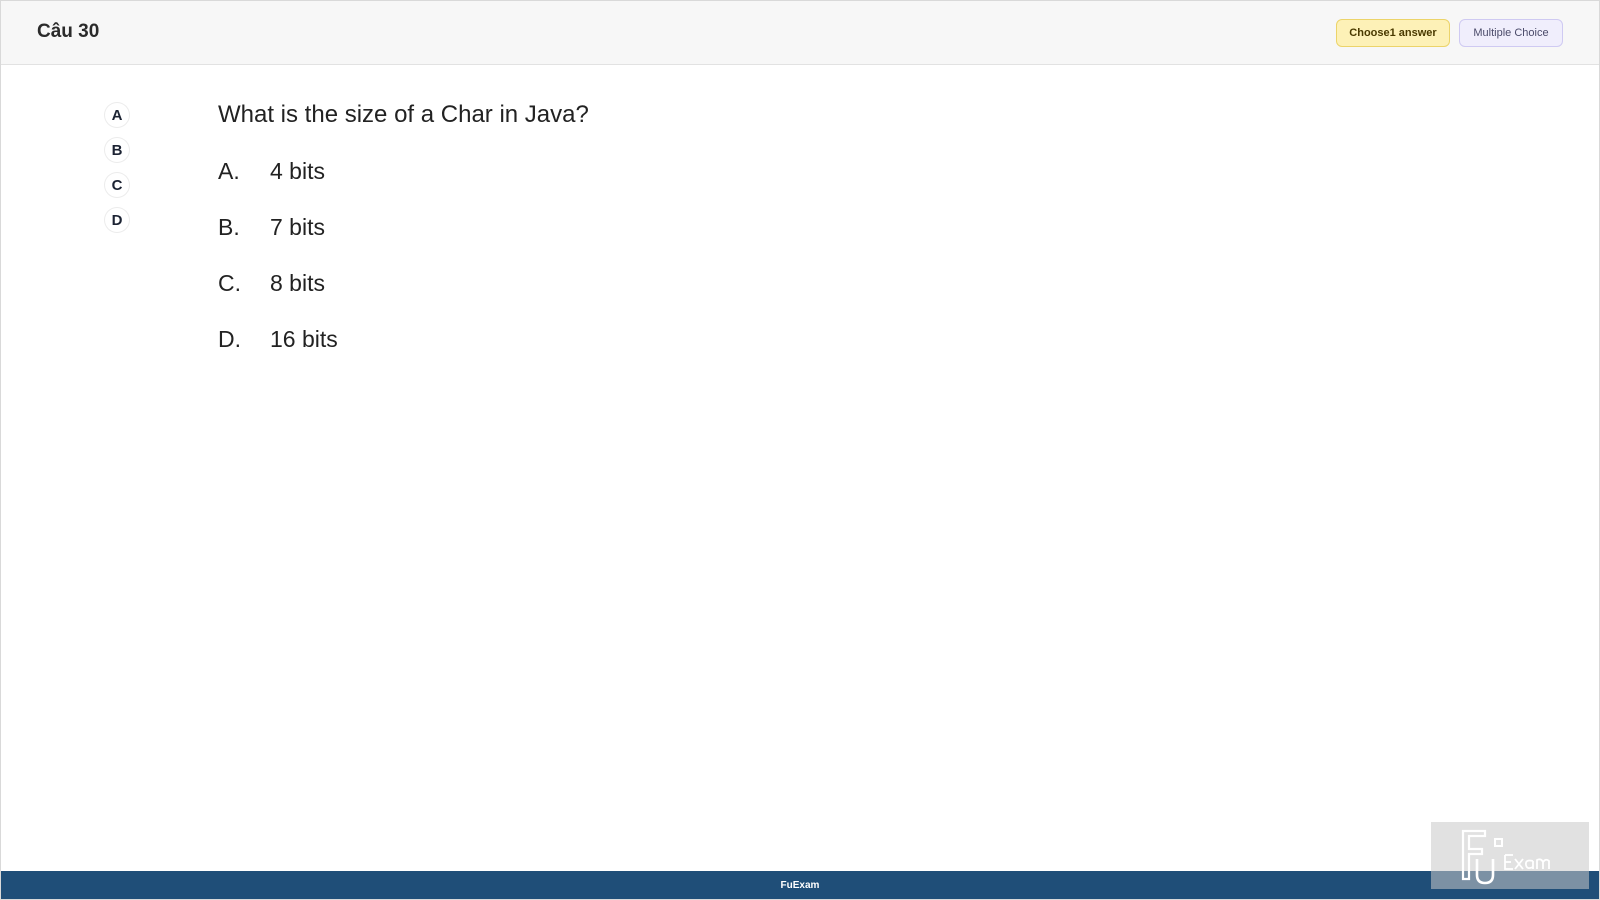 Image resolution: width=1600 pixels, height=900 pixels. What do you see at coordinates (403, 114) in the screenshot?
I see `question-text: What is the size of a Char in Java?` at bounding box center [403, 114].